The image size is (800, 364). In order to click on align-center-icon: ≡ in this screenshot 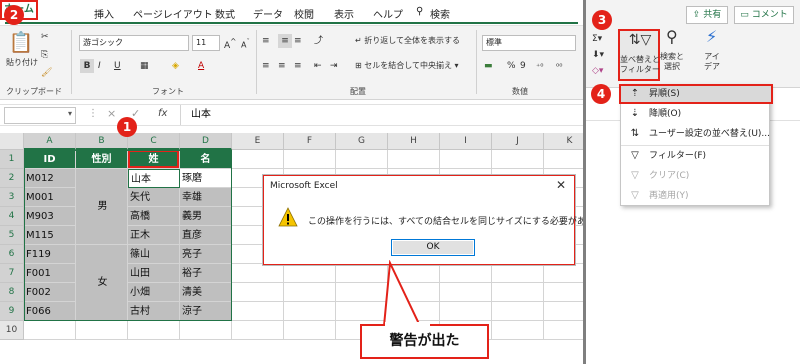, I will do `click(282, 66)`.